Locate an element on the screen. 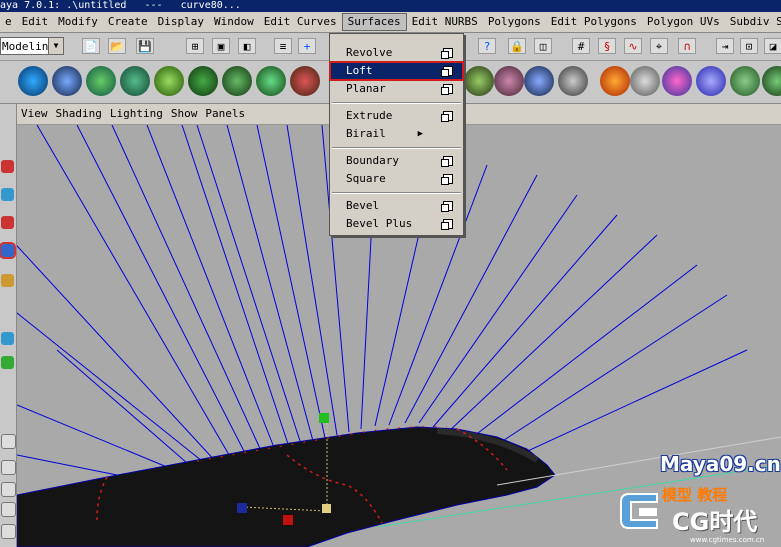 Image resolution: width=781 pixels, height=547 pixels. menu-edit-nurbs: Edit NURBS is located at coordinates (445, 22).